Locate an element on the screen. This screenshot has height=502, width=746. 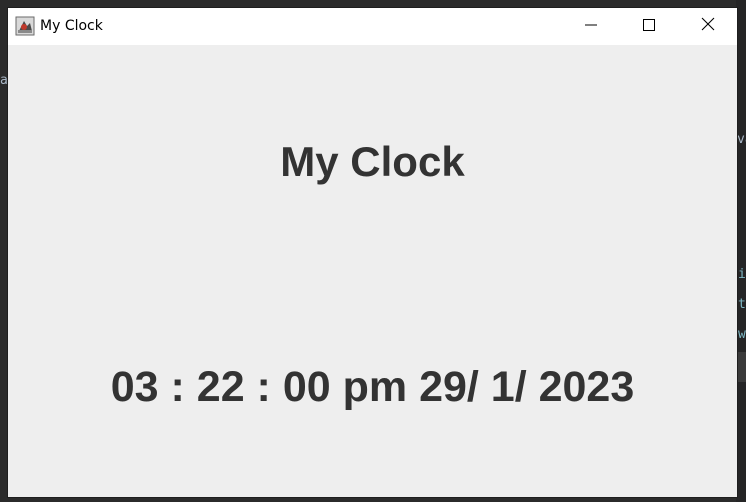
clock-time: 03 : 22 : 00 is located at coordinates (220, 387).